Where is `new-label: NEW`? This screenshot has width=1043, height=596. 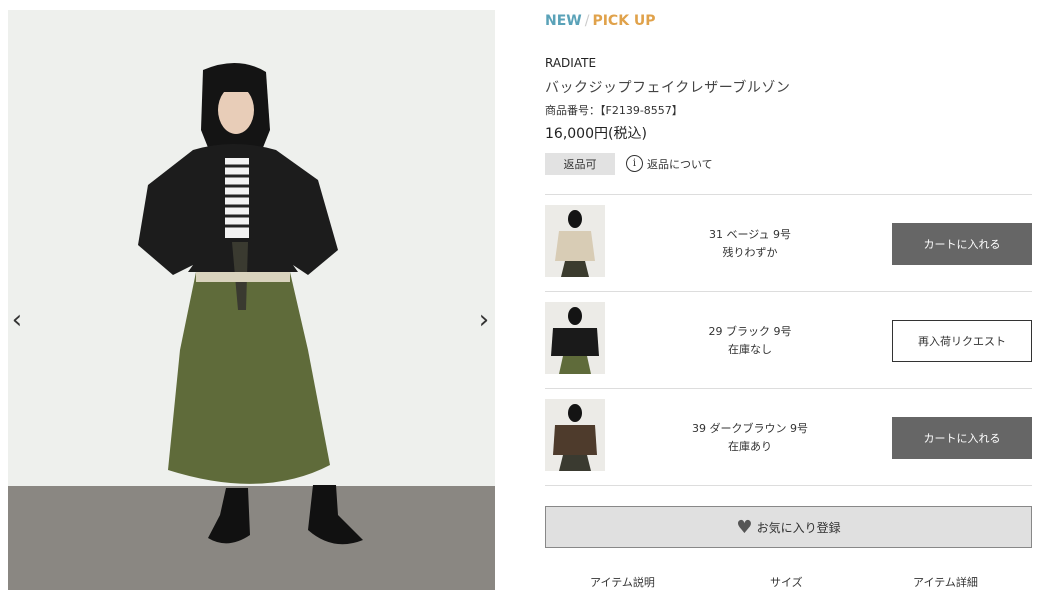 new-label: NEW is located at coordinates (563, 21).